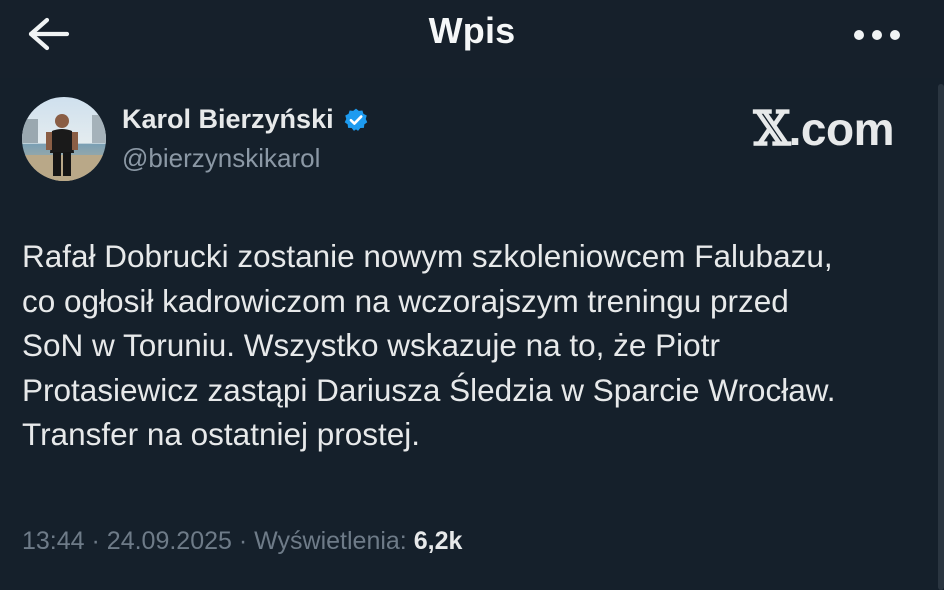 The height and width of the screenshot is (590, 944). I want to click on brand-suffix: .com, so click(841, 129).